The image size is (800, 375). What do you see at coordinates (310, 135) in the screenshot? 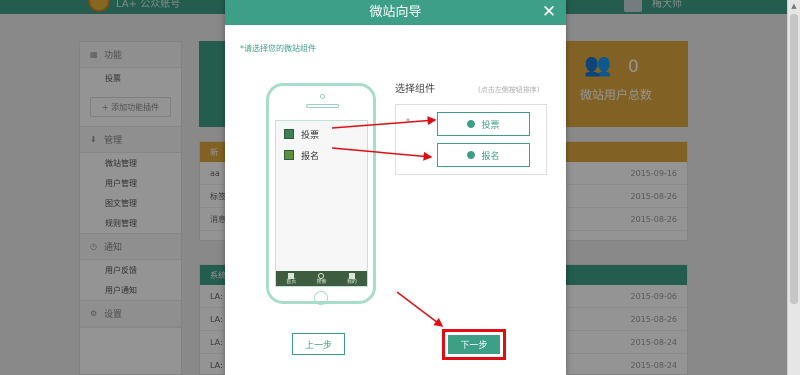
I see `preview-item-label: 投票` at bounding box center [310, 135].